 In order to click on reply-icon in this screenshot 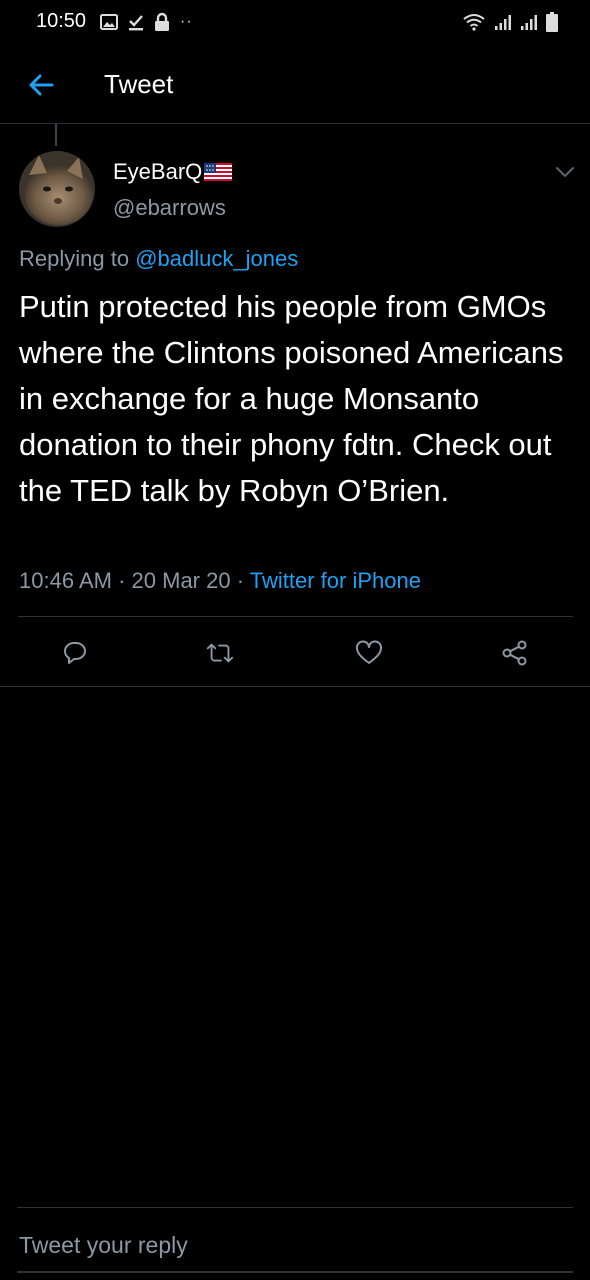, I will do `click(74, 653)`.